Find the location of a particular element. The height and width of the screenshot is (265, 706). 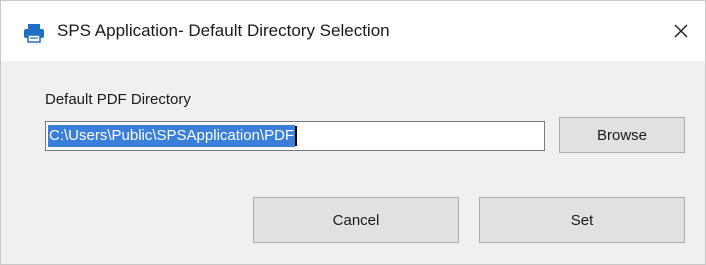

set-button: Set is located at coordinates (582, 220).